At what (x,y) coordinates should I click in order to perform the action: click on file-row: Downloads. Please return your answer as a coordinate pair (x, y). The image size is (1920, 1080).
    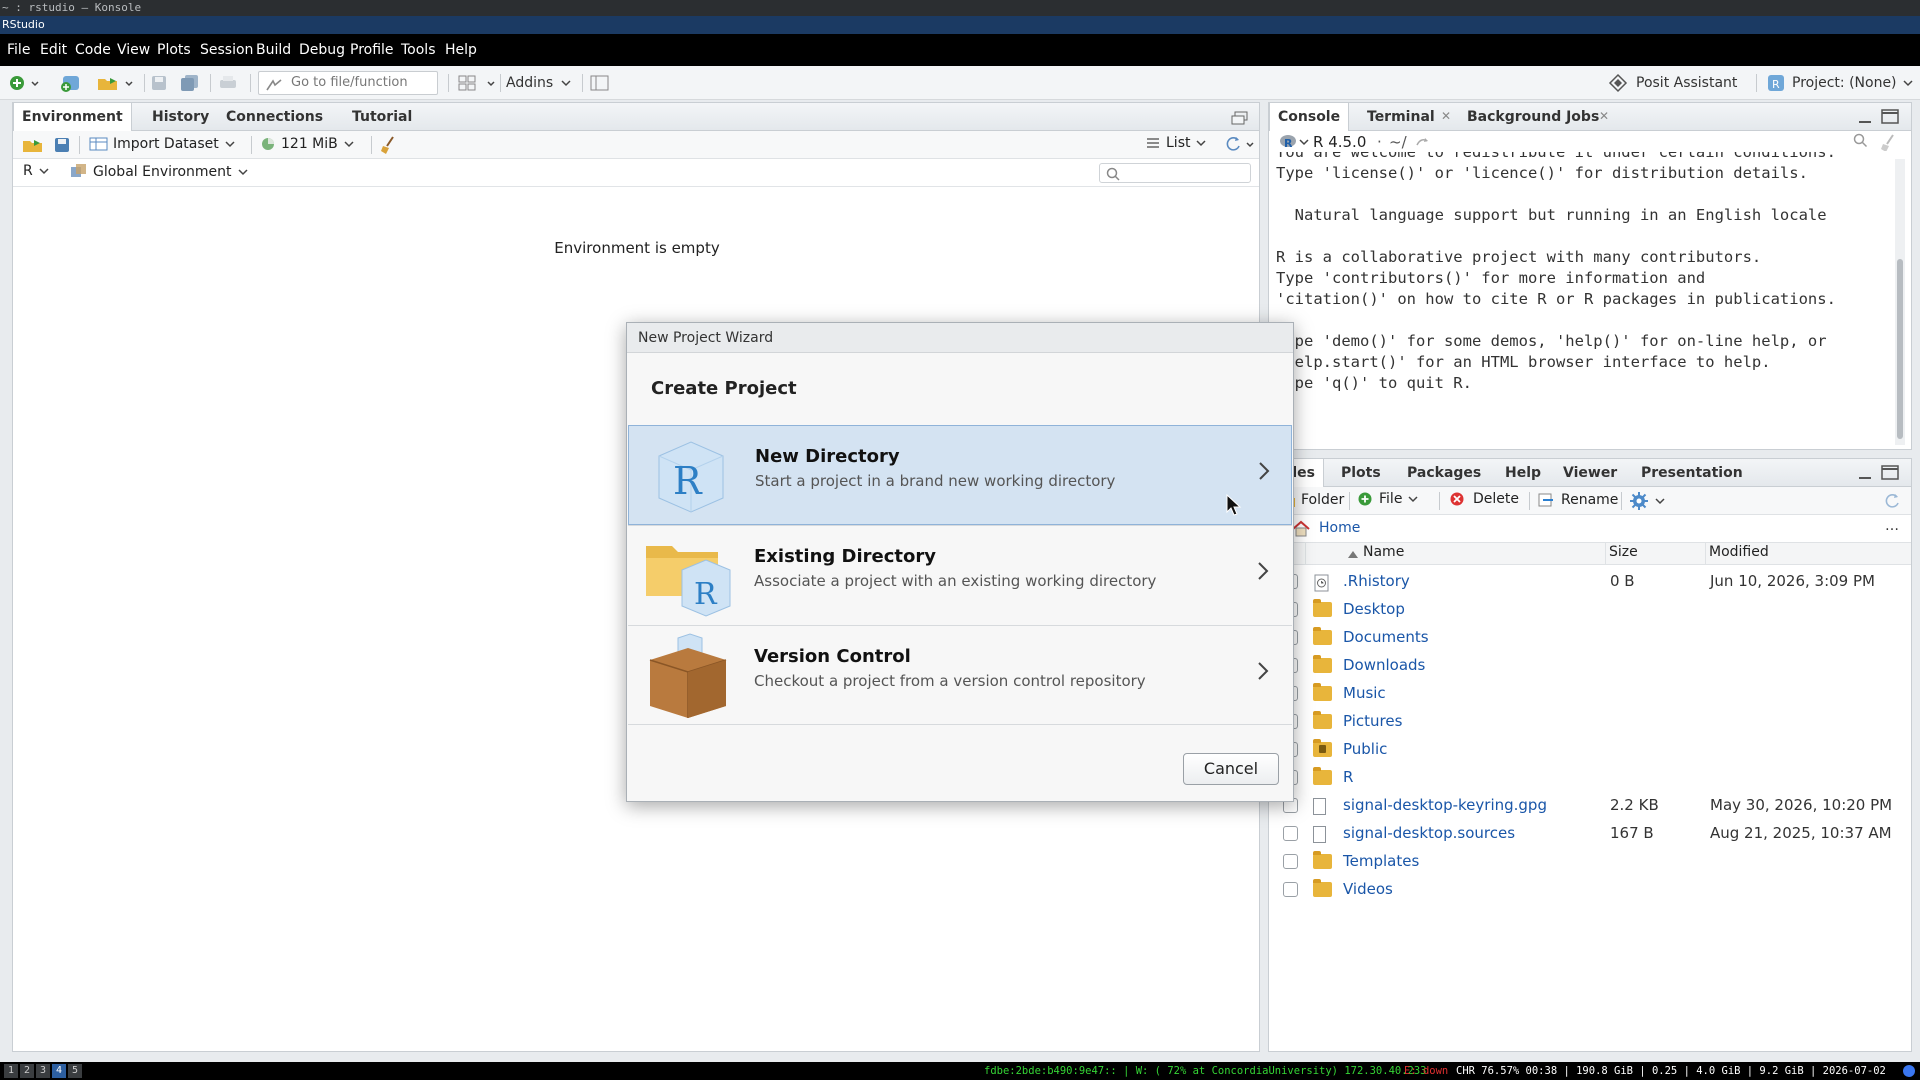
    Looking at the image, I should click on (1586, 666).